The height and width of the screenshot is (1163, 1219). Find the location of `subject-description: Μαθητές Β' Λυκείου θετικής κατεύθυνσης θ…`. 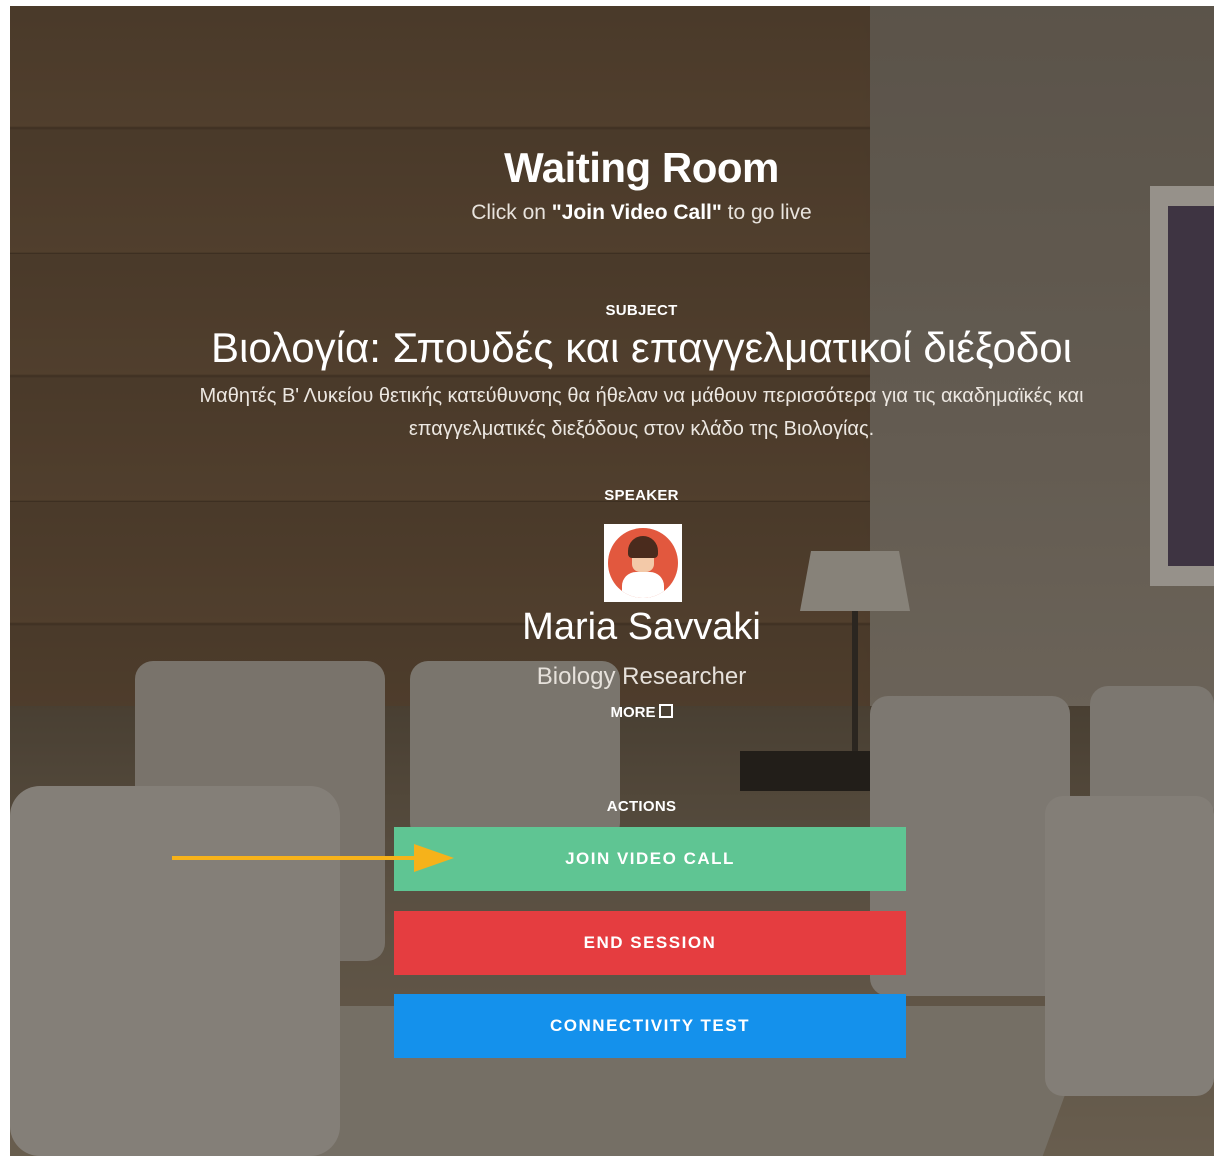

subject-description: Μαθητές Β' Λυκείου θετικής κατεύθυνσης θ… is located at coordinates (641, 412).